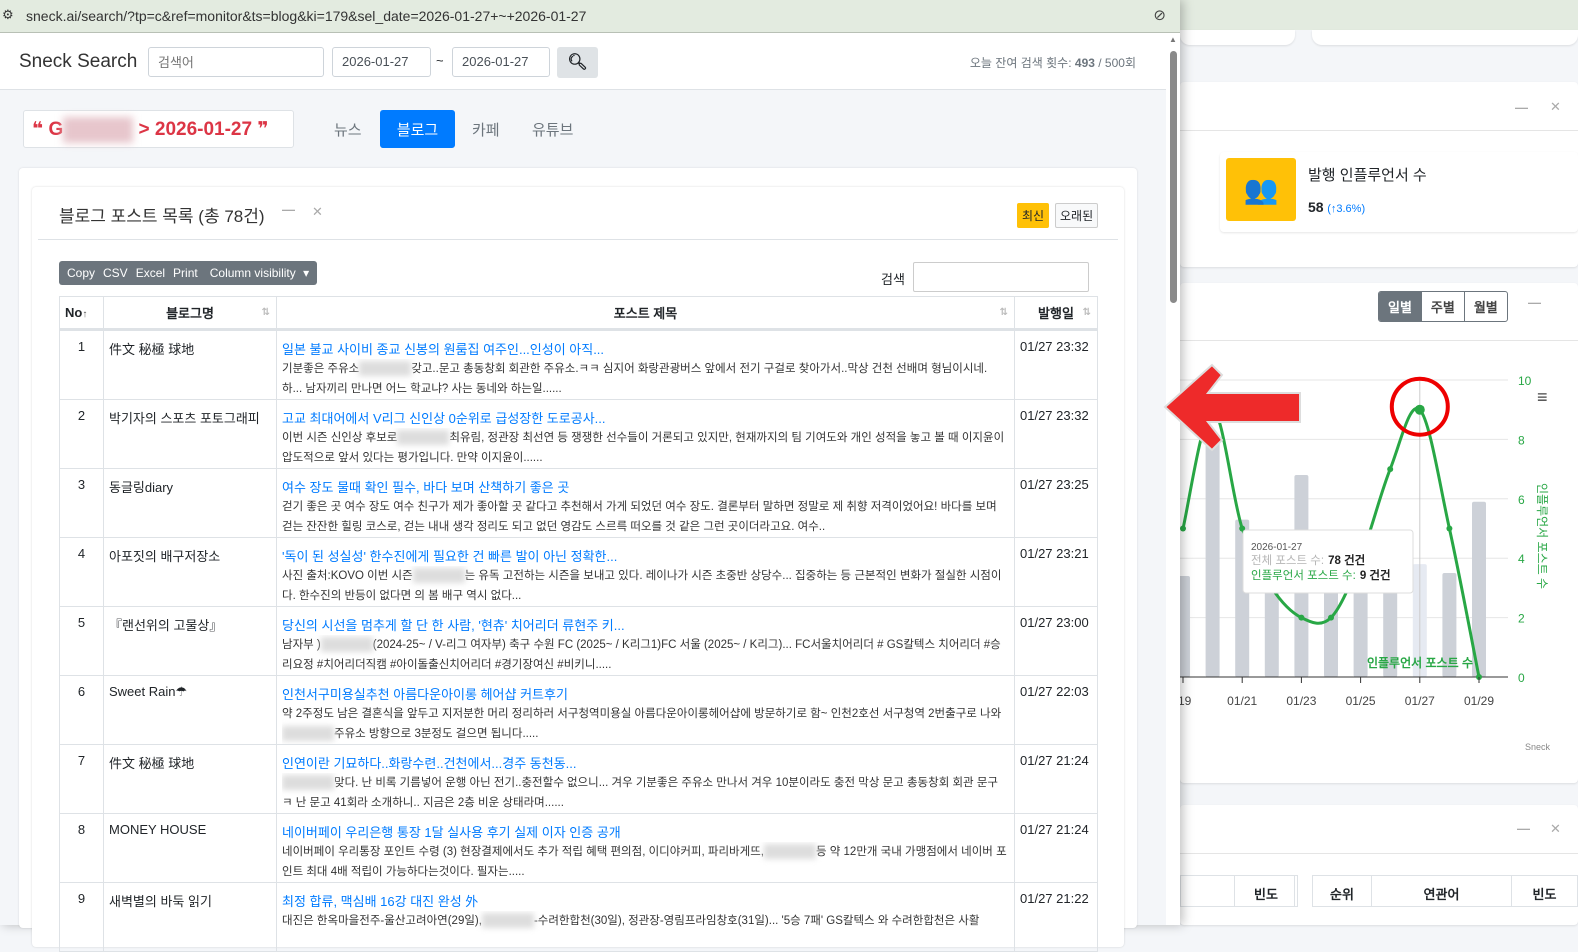  Describe the element at coordinates (252, 273) in the screenshot. I see `column-visibility-label: Column visibility` at that location.